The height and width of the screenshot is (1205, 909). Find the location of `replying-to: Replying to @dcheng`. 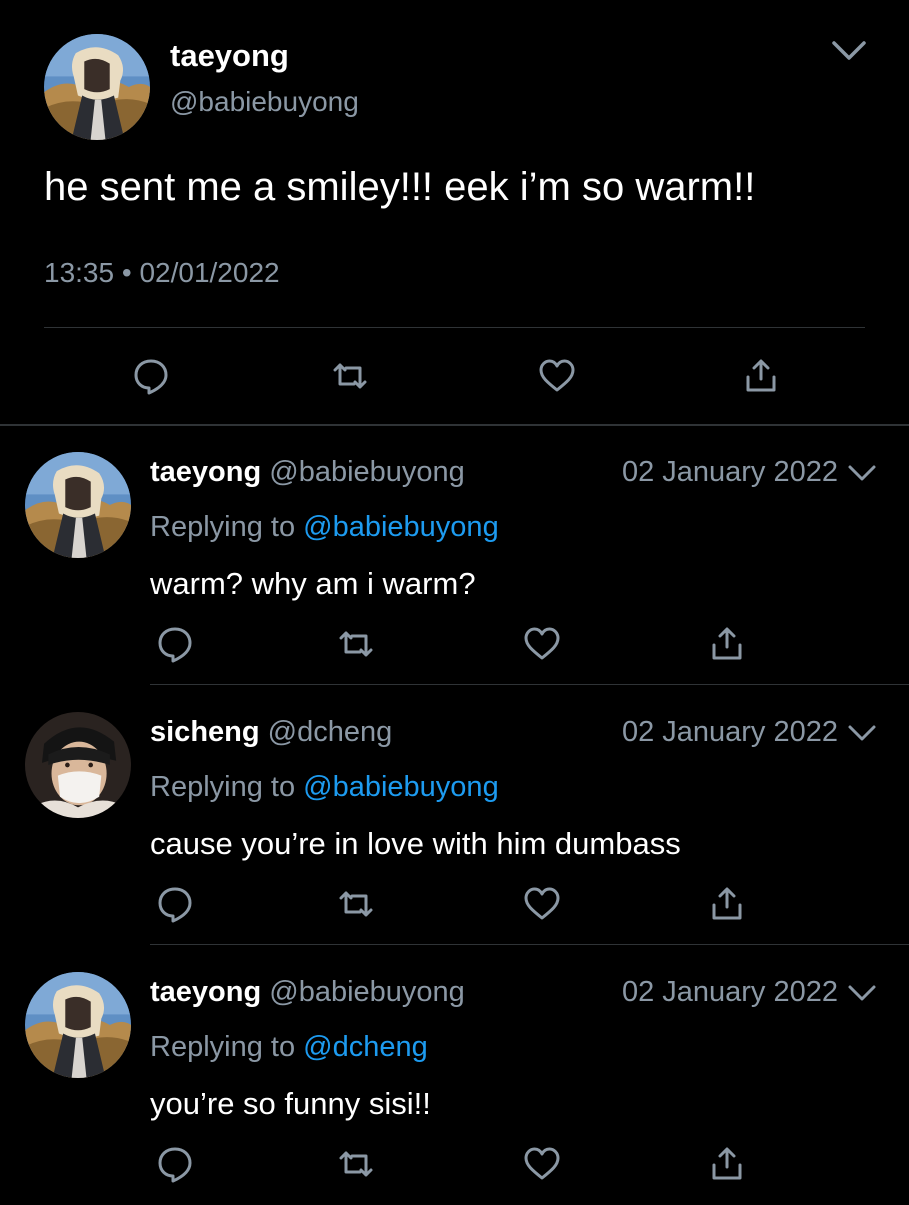

replying-to: Replying to @dcheng is located at coordinates (289, 1047).